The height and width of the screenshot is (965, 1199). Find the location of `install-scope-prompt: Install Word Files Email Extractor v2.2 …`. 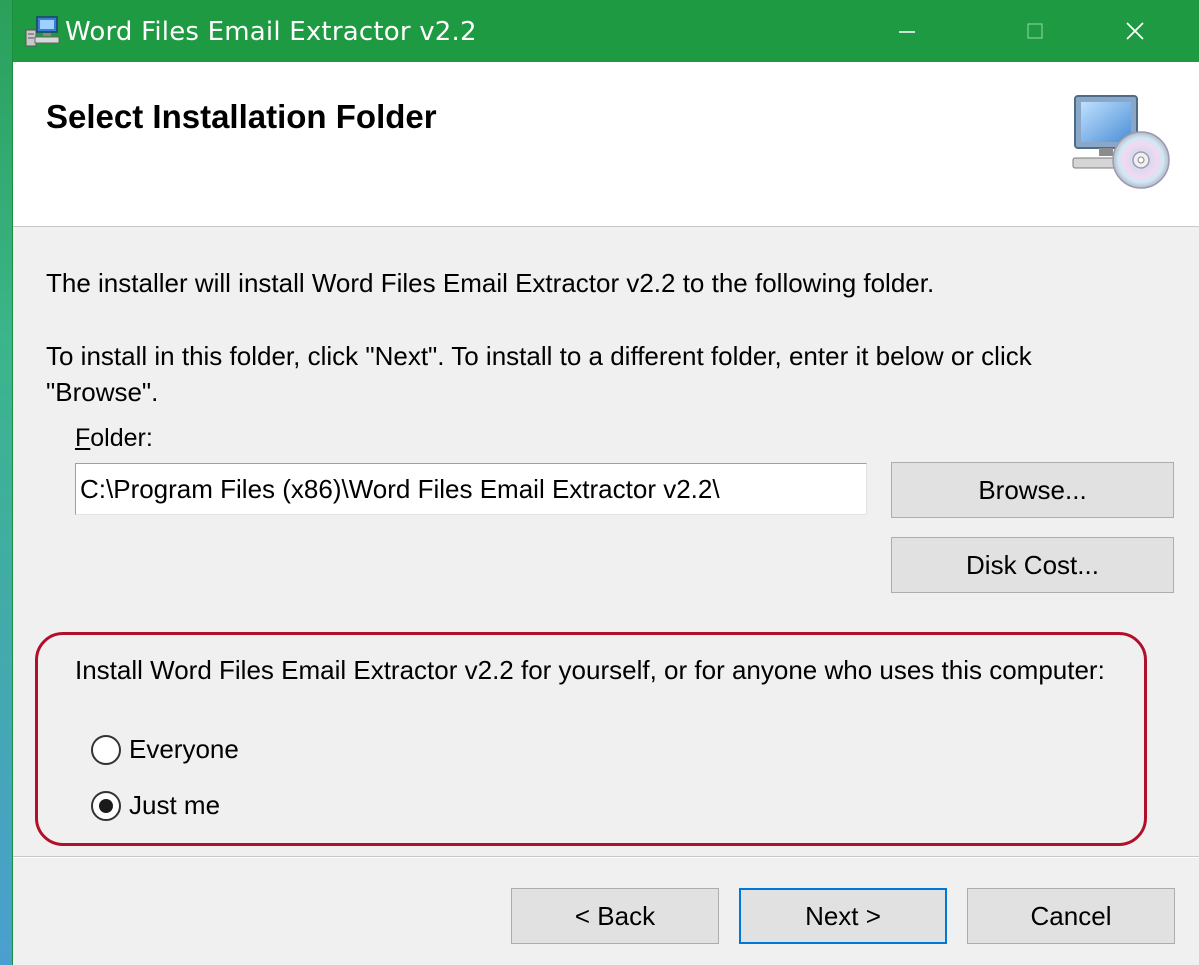

install-scope-prompt: Install Word Files Email Extractor v2.2 … is located at coordinates (590, 670).